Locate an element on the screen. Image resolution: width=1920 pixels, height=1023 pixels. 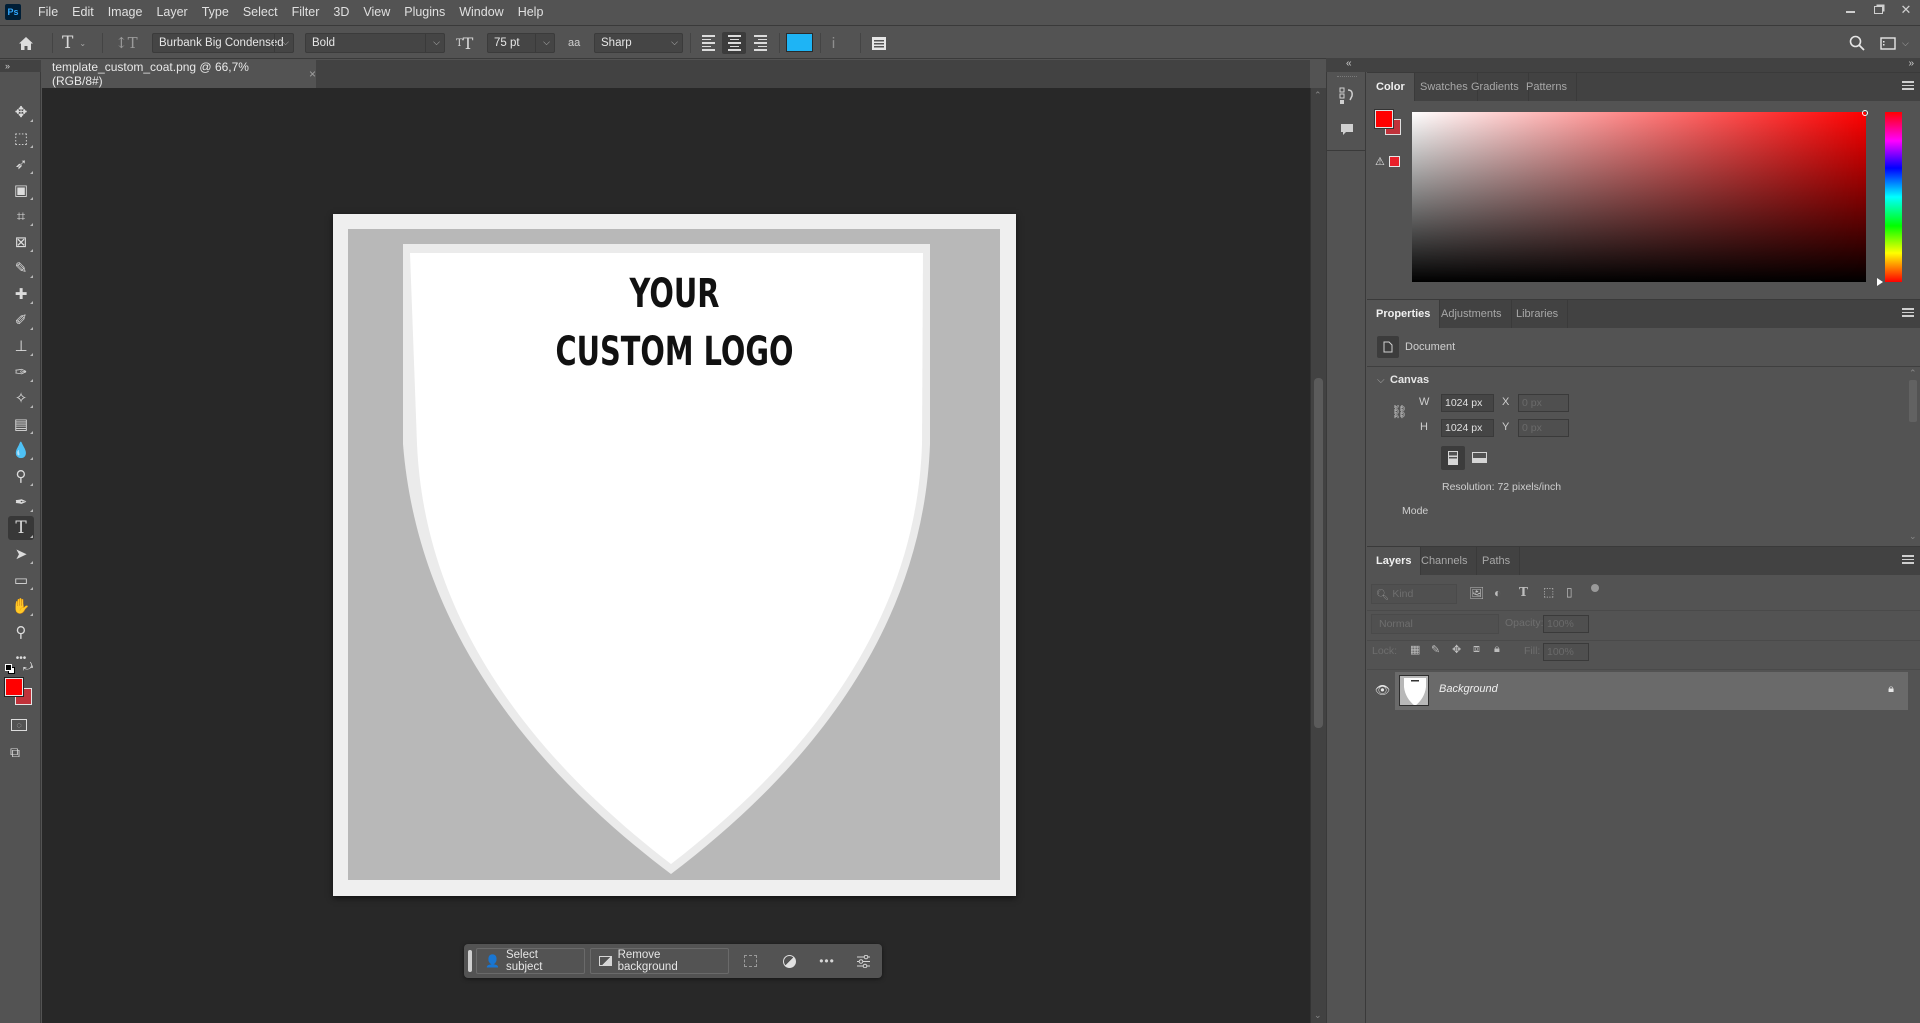
pen-tool: ✒ is located at coordinates (21, 502).